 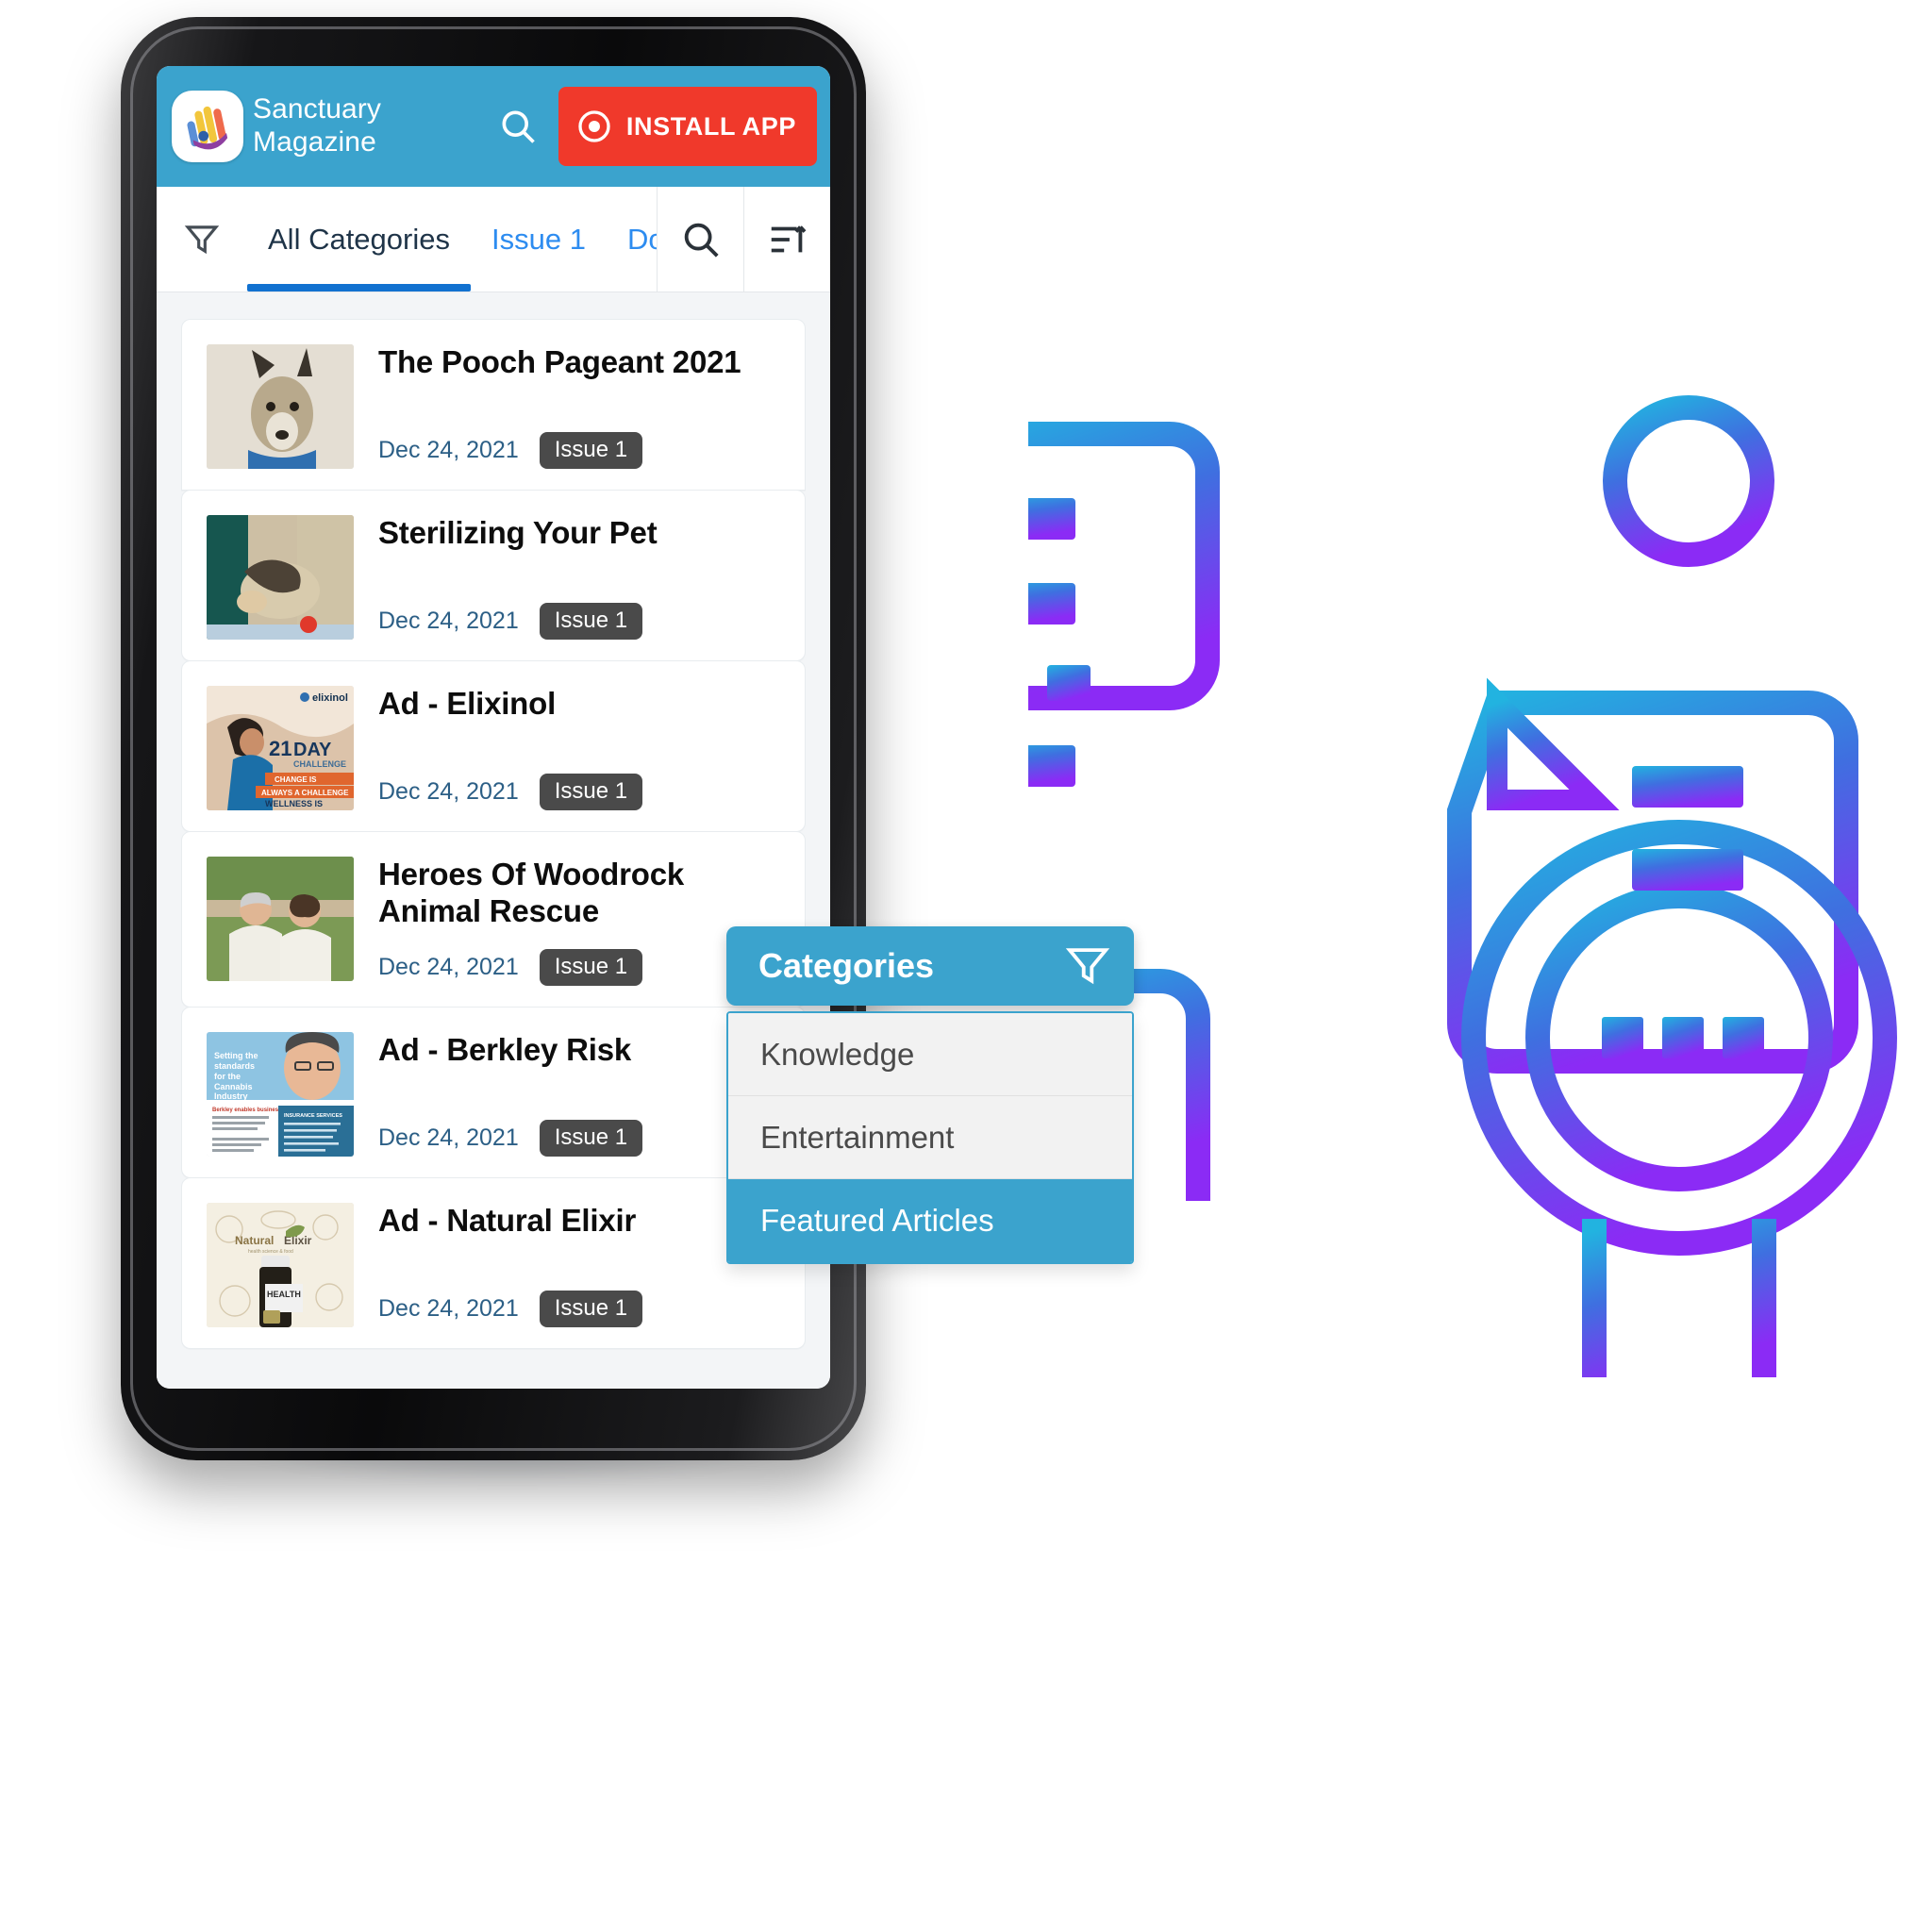 I want to click on article-title: Ad - Natural Elixir, so click(x=507, y=1220).